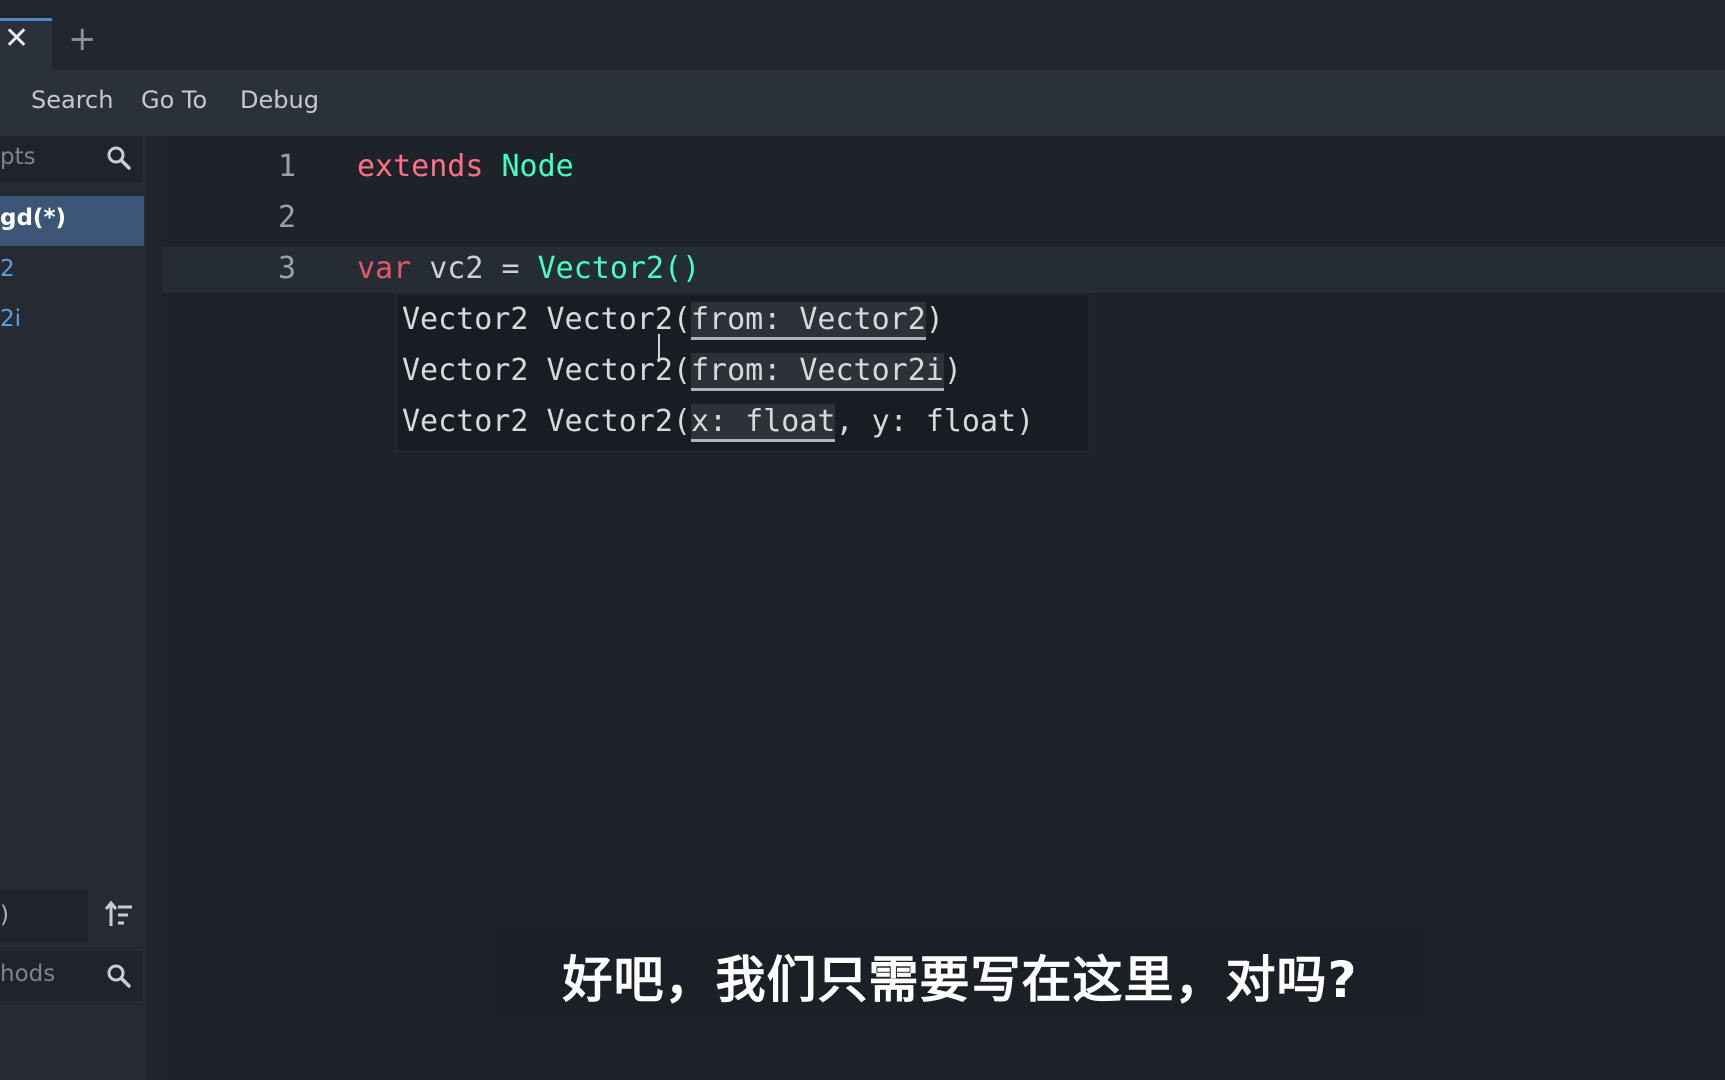 This screenshot has height=1080, width=1725. I want to click on text-cursor-icon, so click(659, 348).